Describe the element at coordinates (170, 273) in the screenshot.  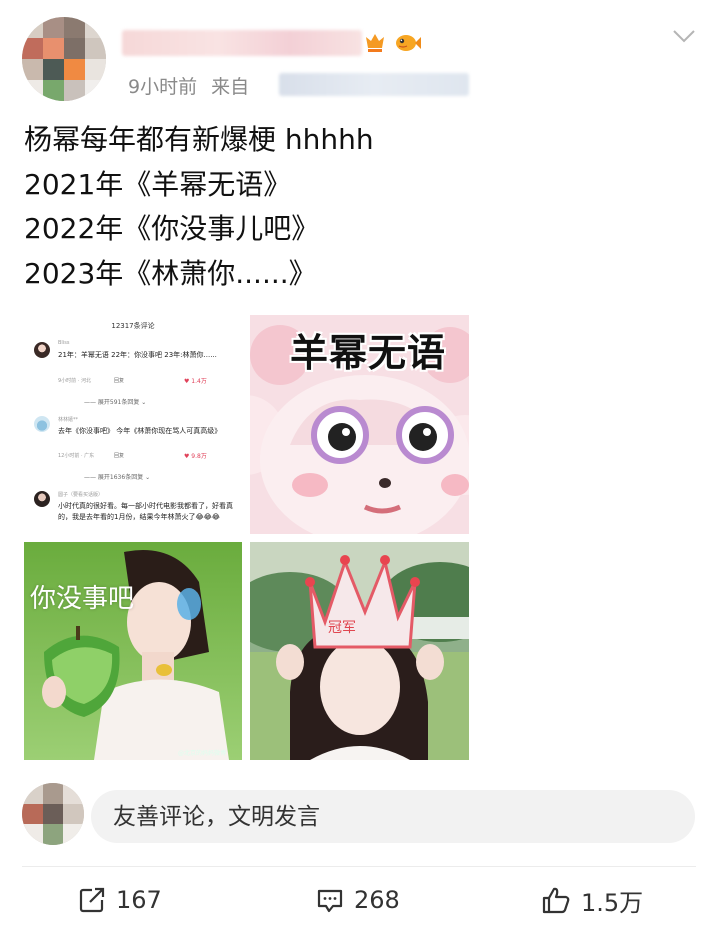
I see `post-line: 2023年《林萧你......》` at that location.